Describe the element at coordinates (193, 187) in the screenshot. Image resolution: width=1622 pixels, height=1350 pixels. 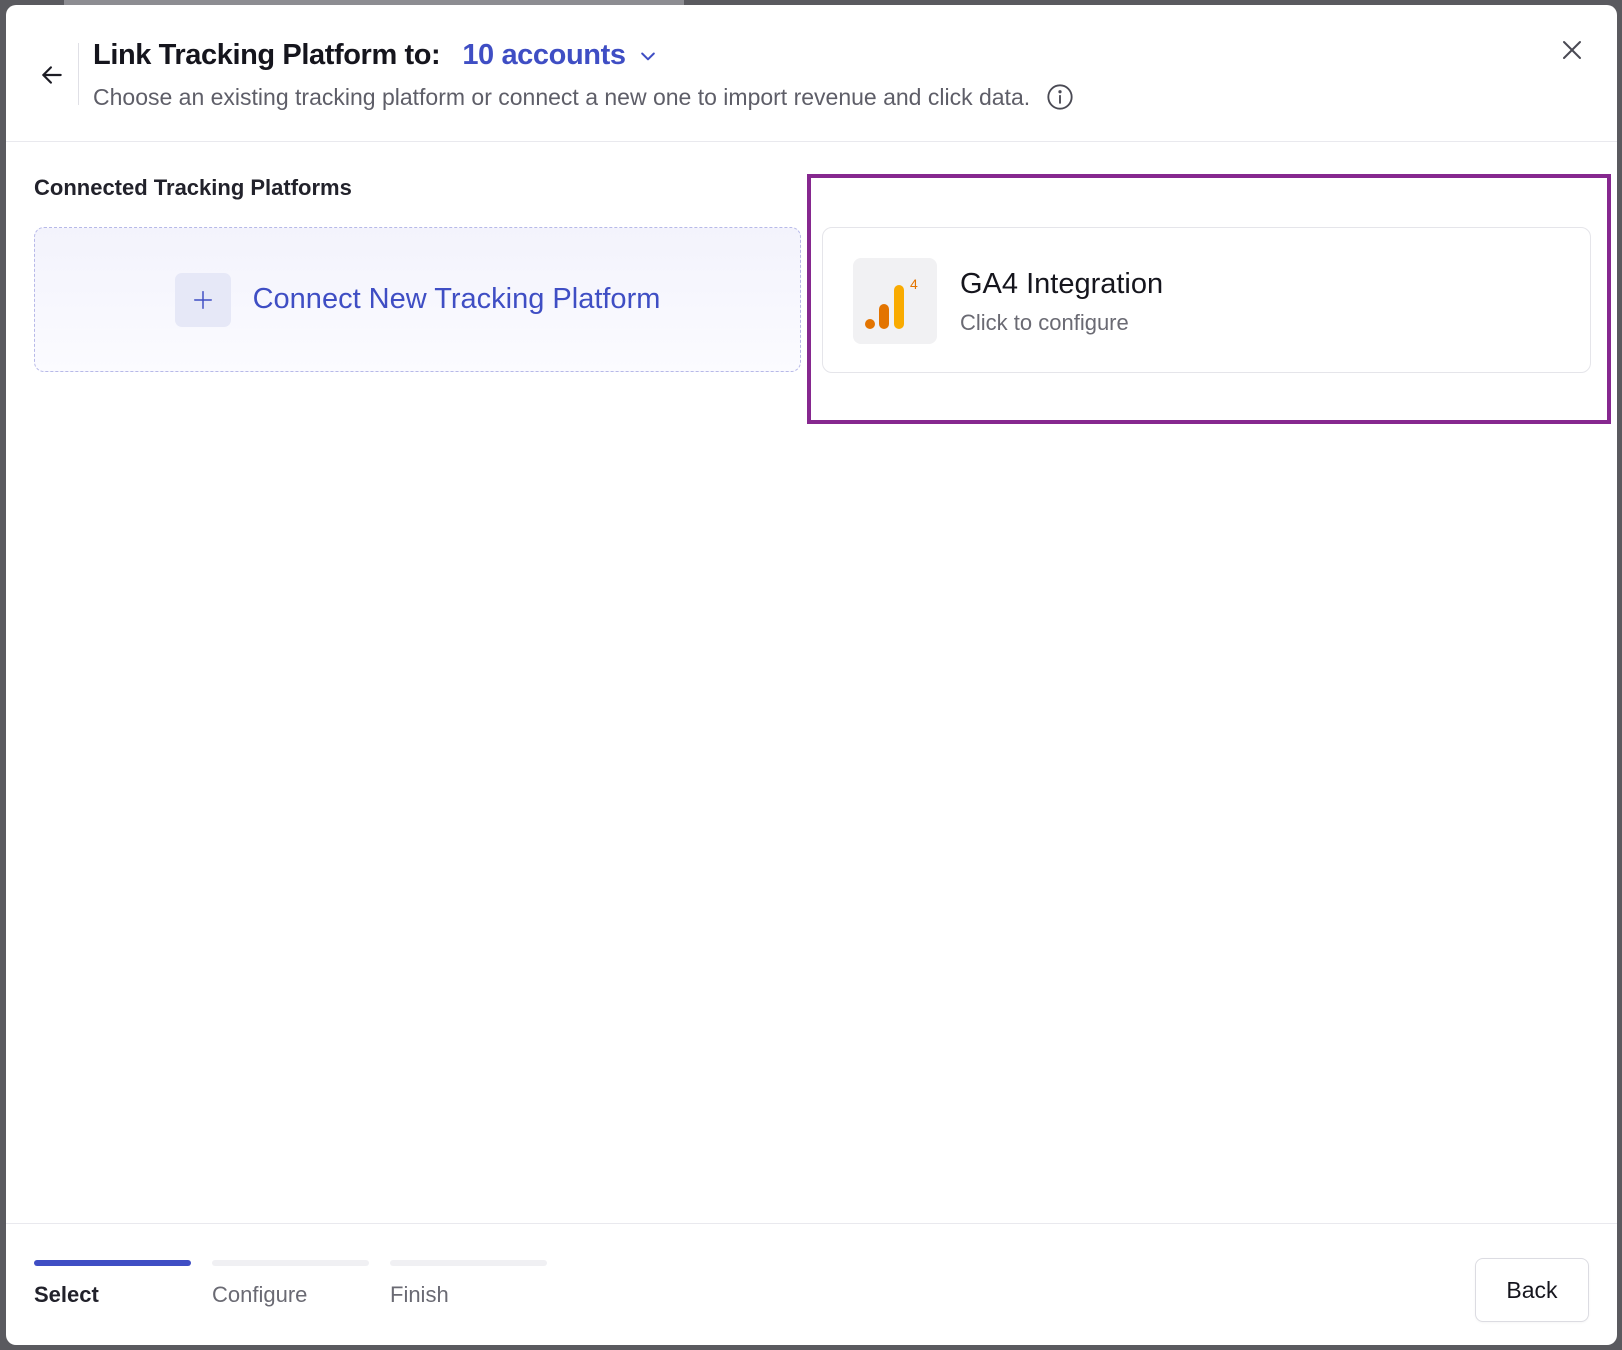
I see `section-title: Connected Tracking Platforms` at that location.